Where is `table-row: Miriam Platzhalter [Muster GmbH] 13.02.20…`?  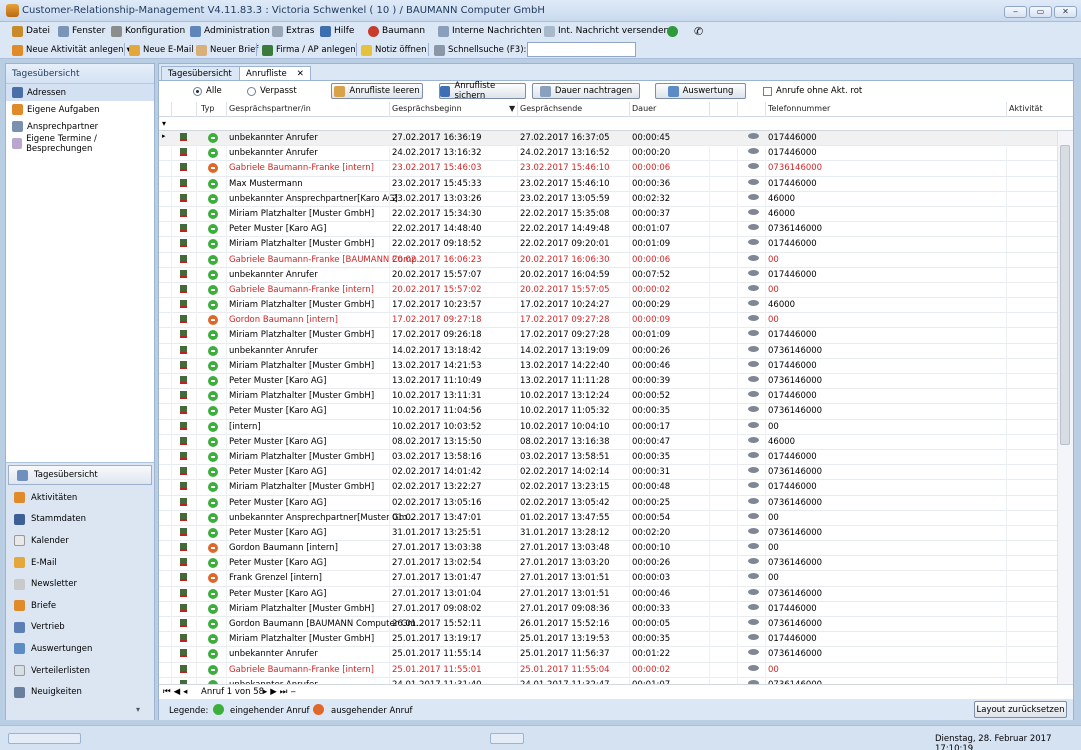
table-row: Miriam Platzhalter [Muster GmbH] 13.02.20… is located at coordinates (608, 366).